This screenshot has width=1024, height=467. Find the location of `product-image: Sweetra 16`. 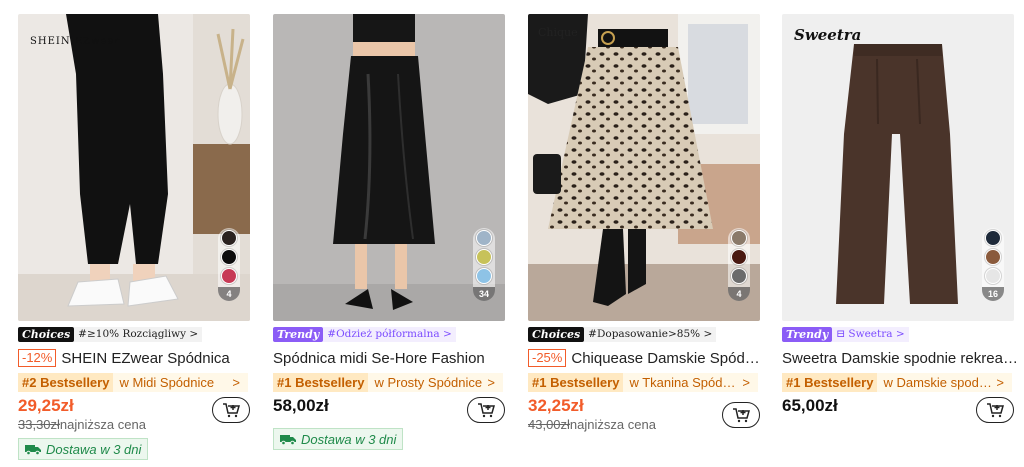

product-image: Sweetra 16 is located at coordinates (898, 167).